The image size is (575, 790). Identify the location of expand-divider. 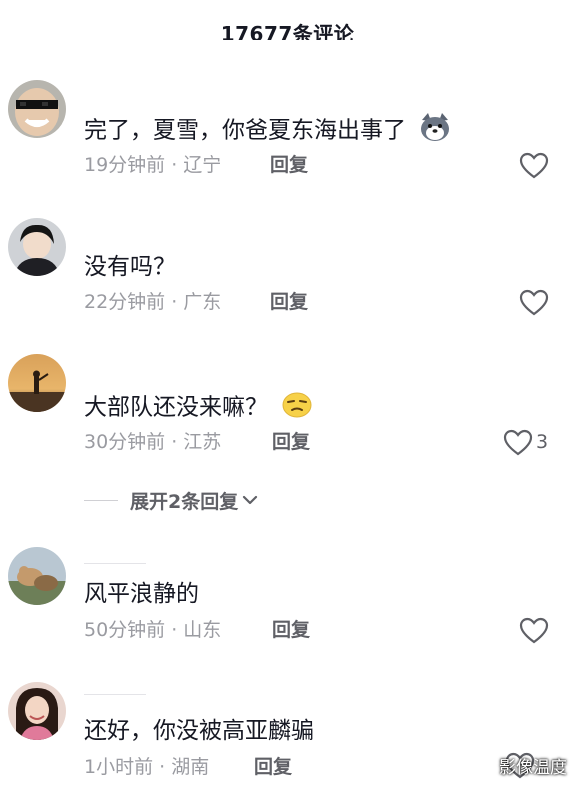
(101, 500).